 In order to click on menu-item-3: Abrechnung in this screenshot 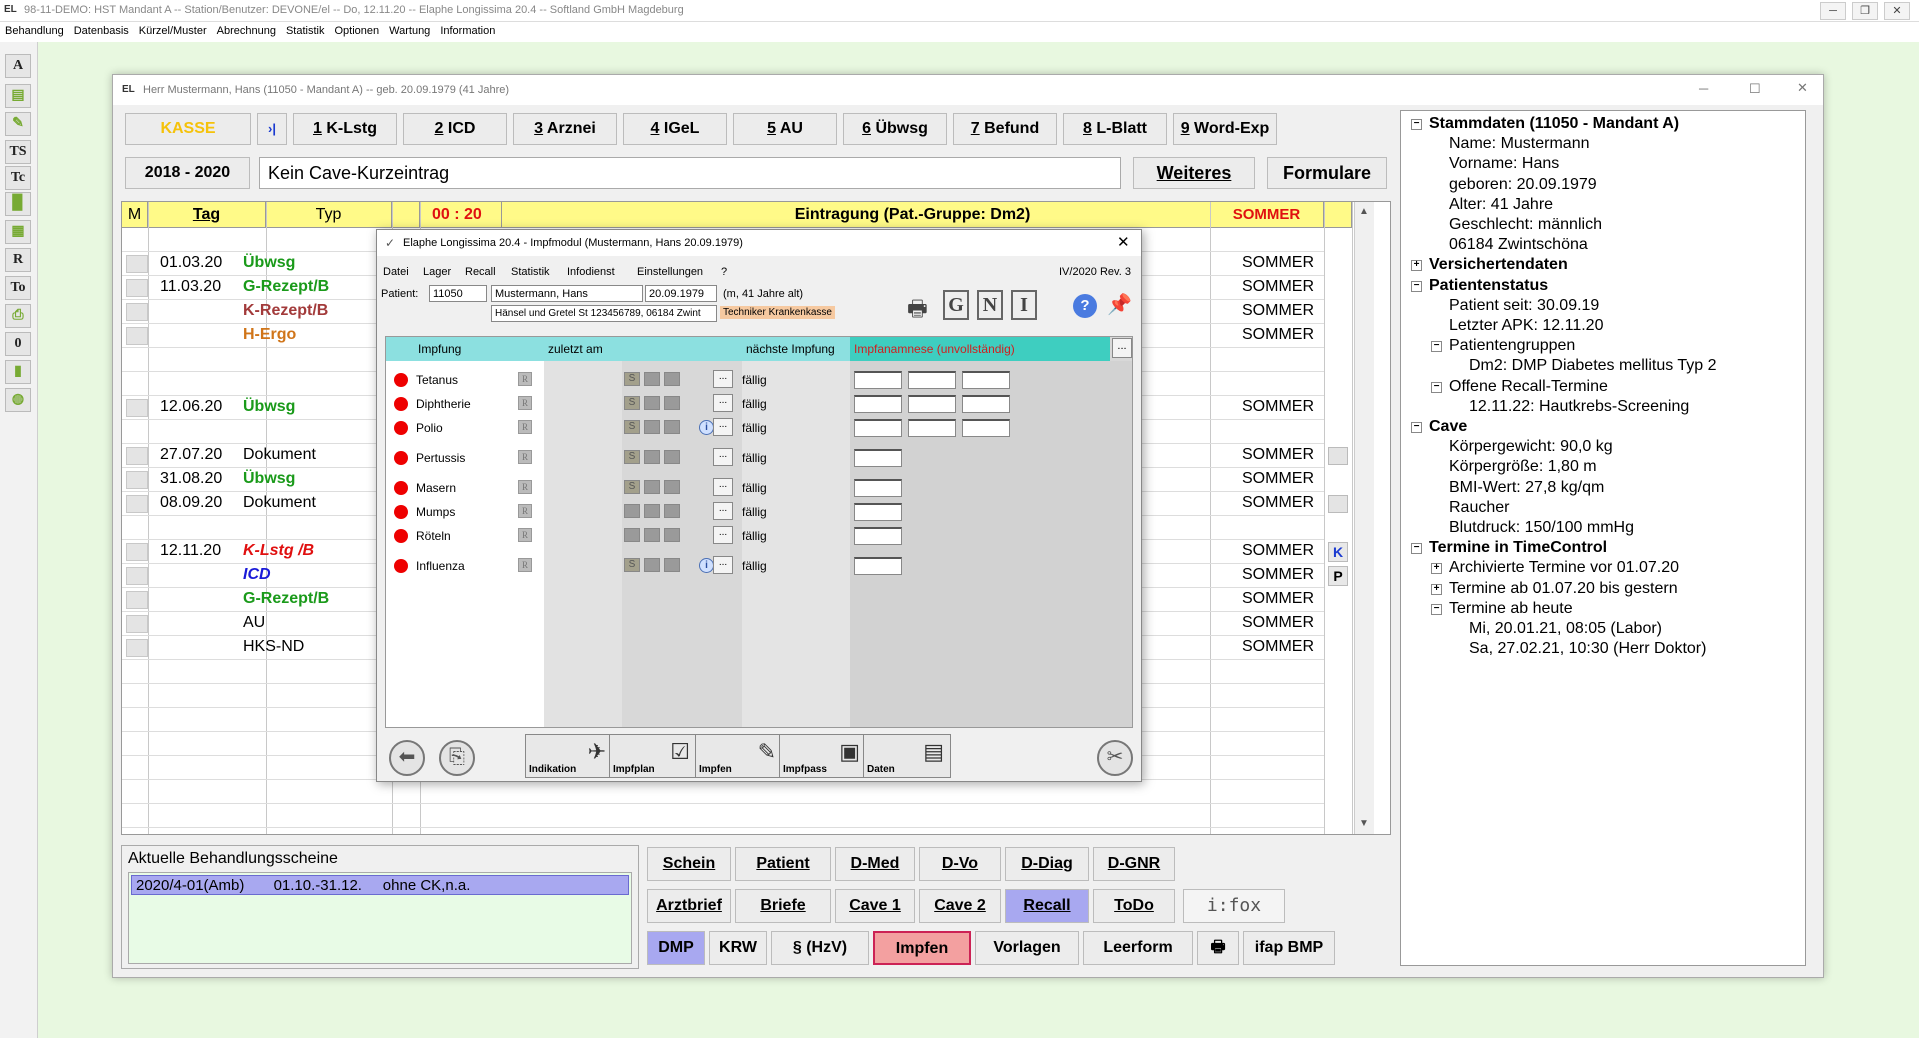, I will do `click(246, 29)`.